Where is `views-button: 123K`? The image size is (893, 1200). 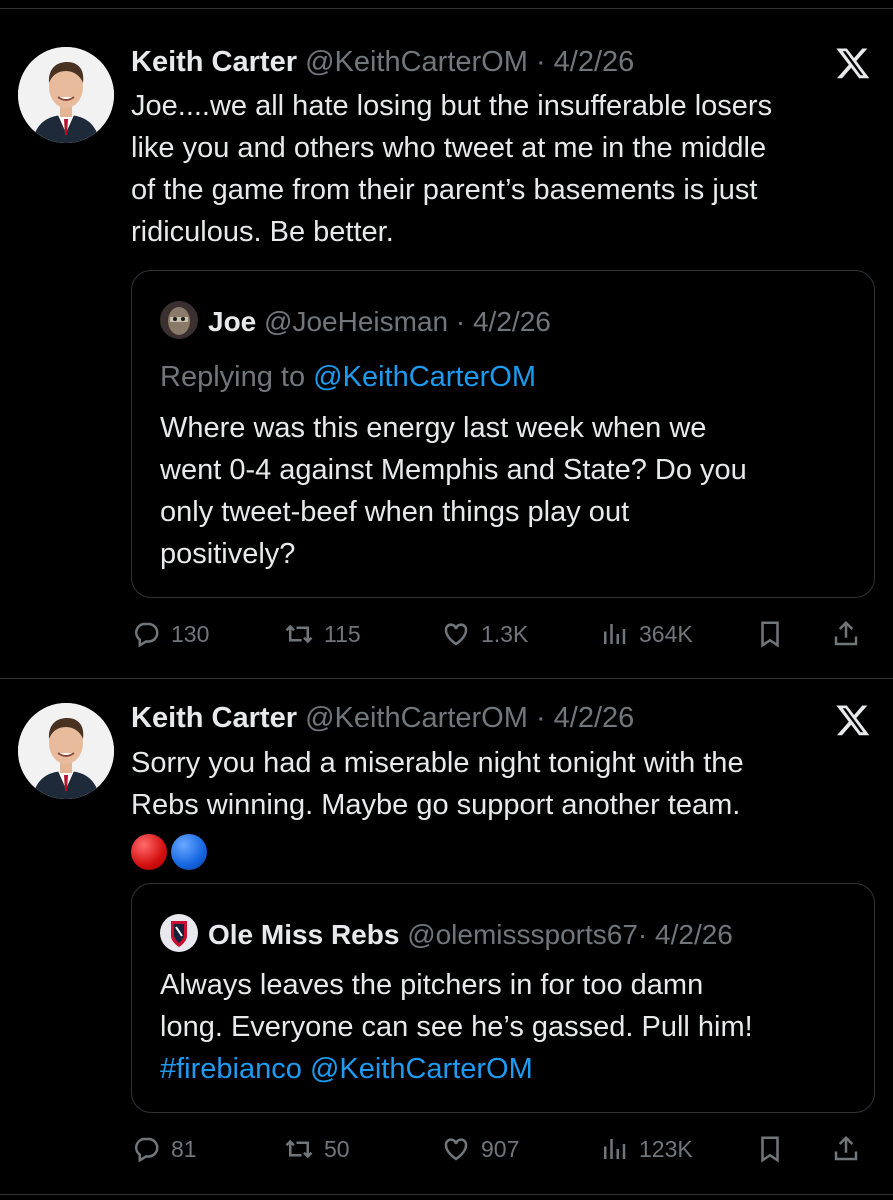
views-button: 123K is located at coordinates (646, 1149).